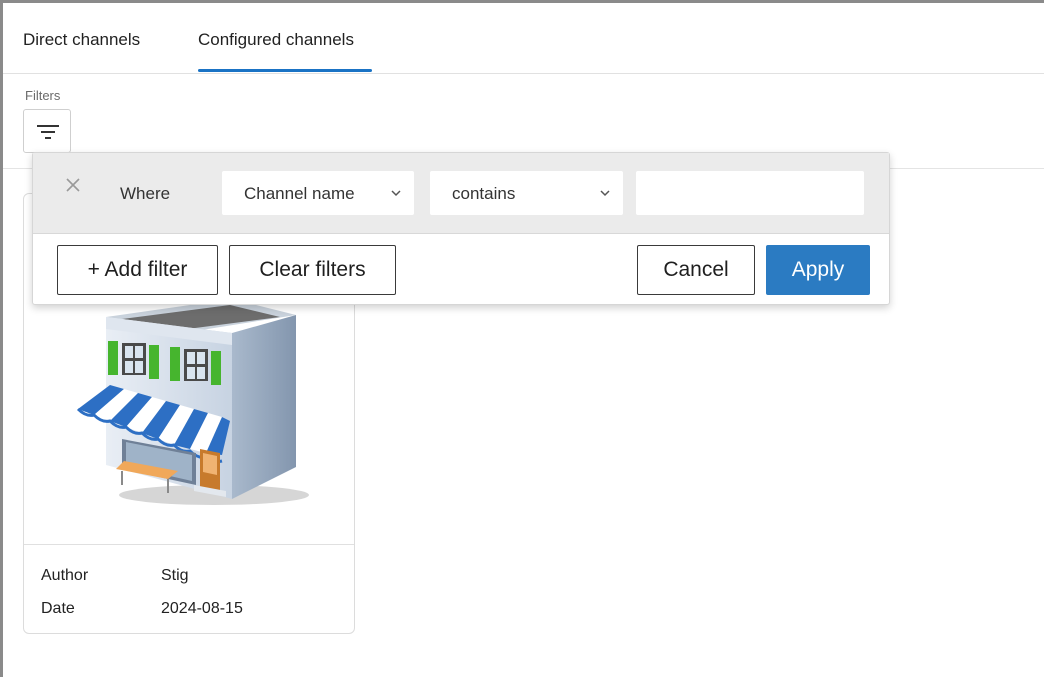 The width and height of the screenshot is (1044, 677). Describe the element at coordinates (312, 270) in the screenshot. I see `clear-filters-button: Clear filters` at that location.